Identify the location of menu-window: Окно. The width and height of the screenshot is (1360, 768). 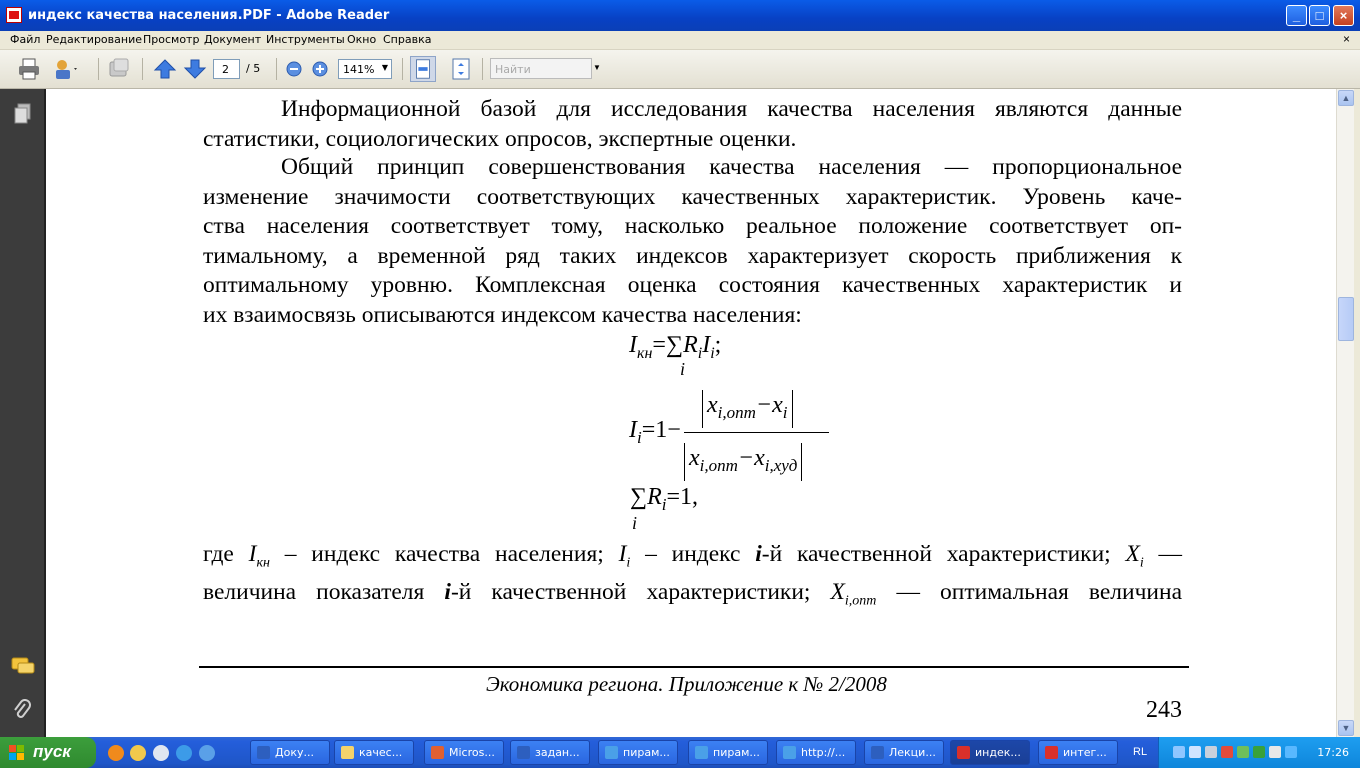
(361, 39).